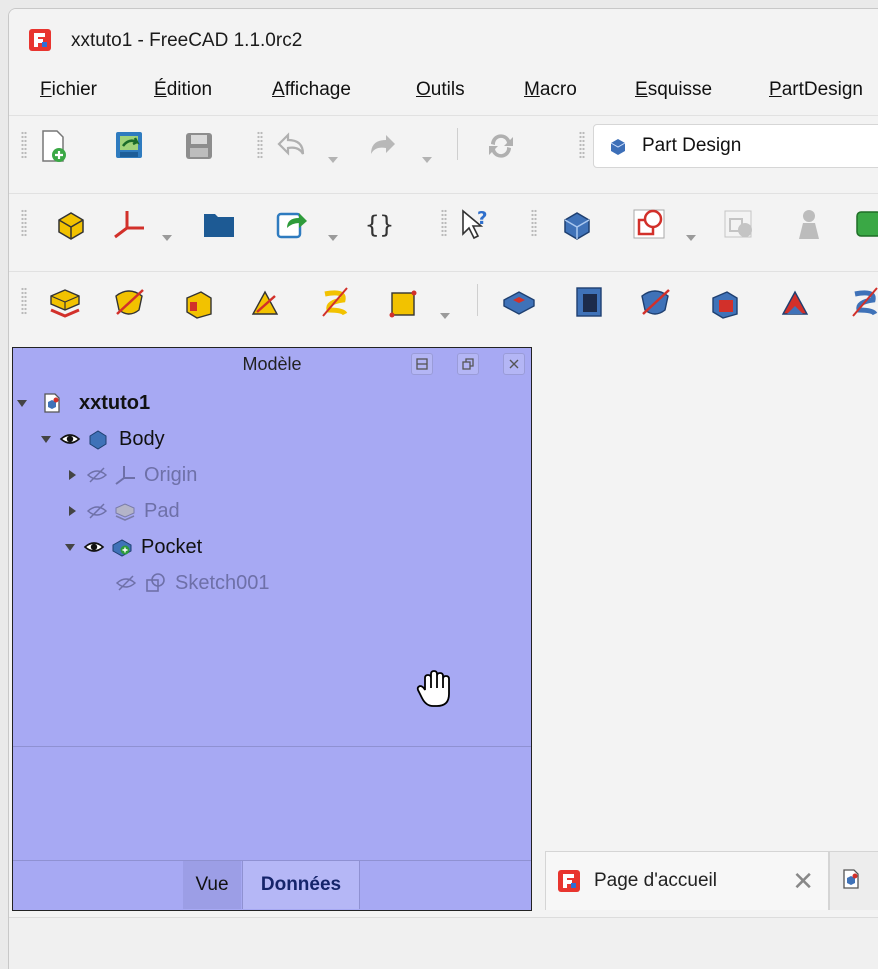  I want to click on undo-icon, so click(291, 144).